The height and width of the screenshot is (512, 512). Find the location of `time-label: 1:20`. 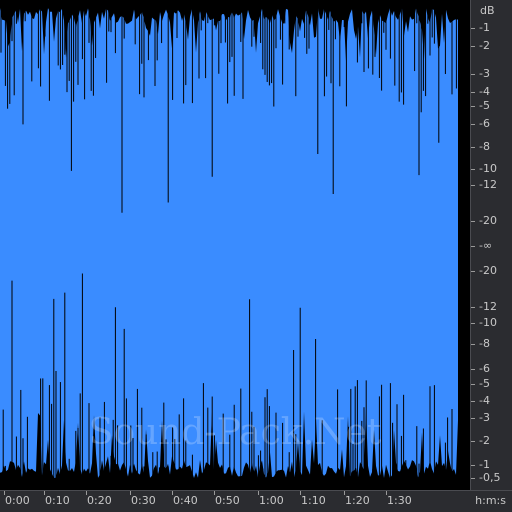

time-label: 1:20 is located at coordinates (357, 500).